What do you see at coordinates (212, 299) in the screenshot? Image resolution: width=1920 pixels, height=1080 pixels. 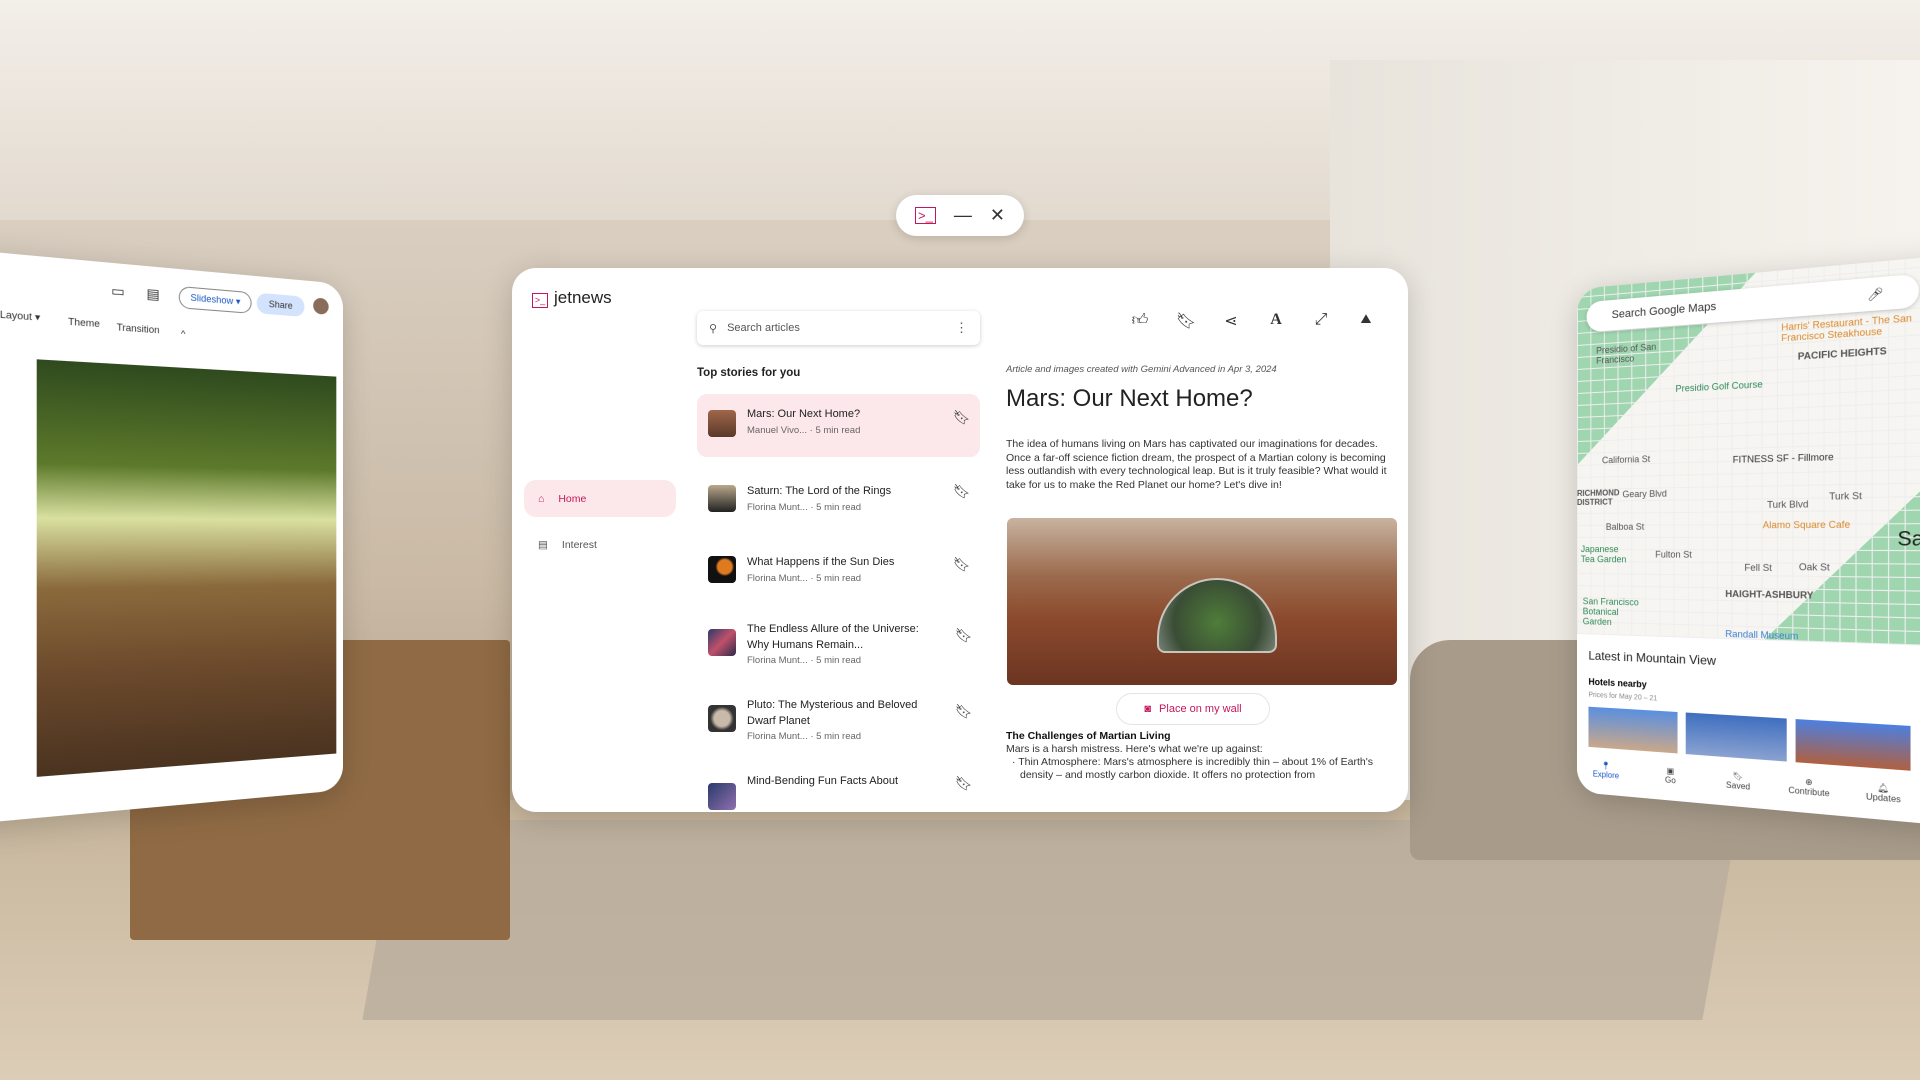 I see `slideshow-label: Slideshow` at bounding box center [212, 299].